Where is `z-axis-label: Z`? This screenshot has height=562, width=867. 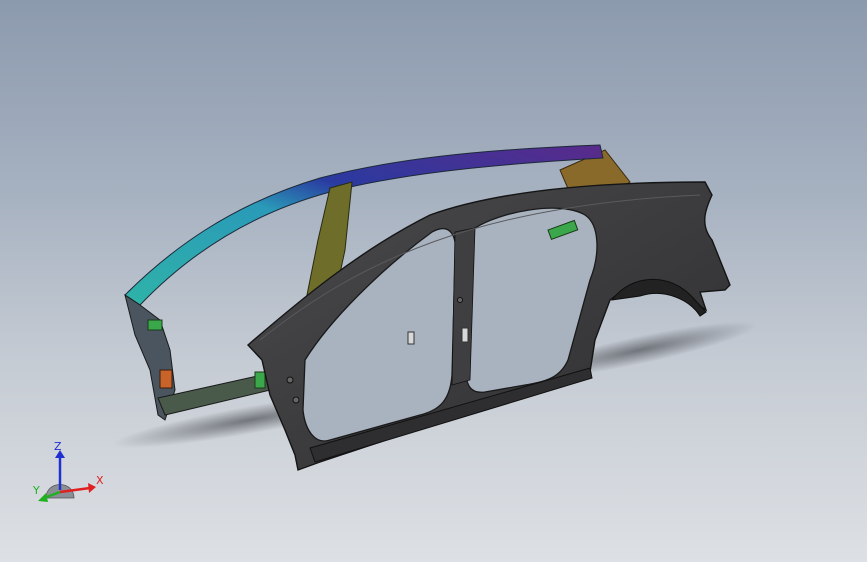
z-axis-label: Z is located at coordinates (58, 446).